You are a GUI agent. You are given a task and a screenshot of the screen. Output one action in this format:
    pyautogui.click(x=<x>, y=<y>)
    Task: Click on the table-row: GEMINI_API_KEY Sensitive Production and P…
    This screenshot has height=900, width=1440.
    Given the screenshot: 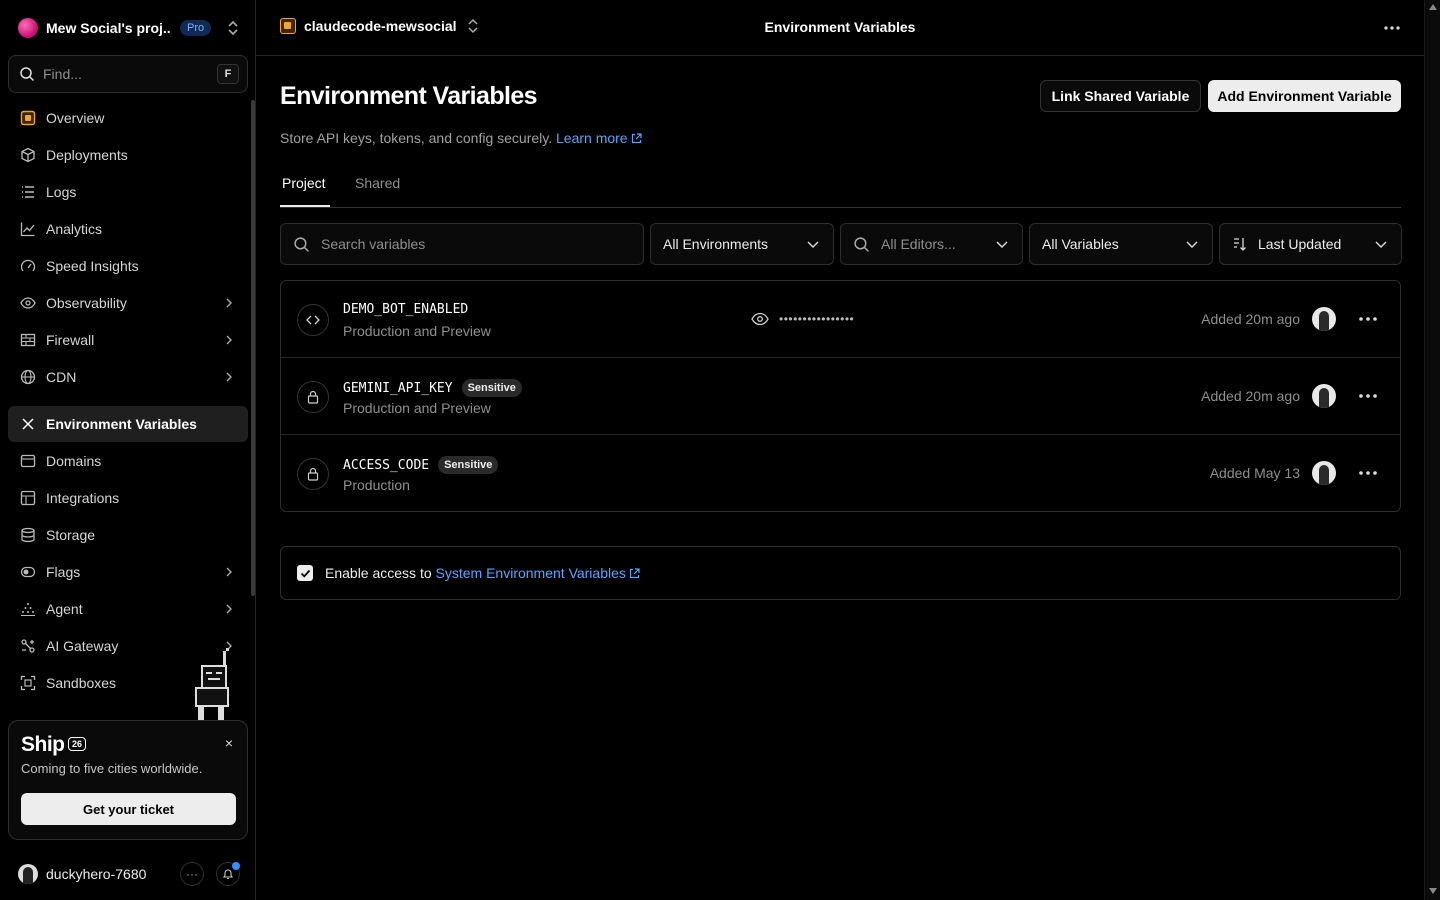 What is the action you would take?
    pyautogui.click(x=840, y=396)
    